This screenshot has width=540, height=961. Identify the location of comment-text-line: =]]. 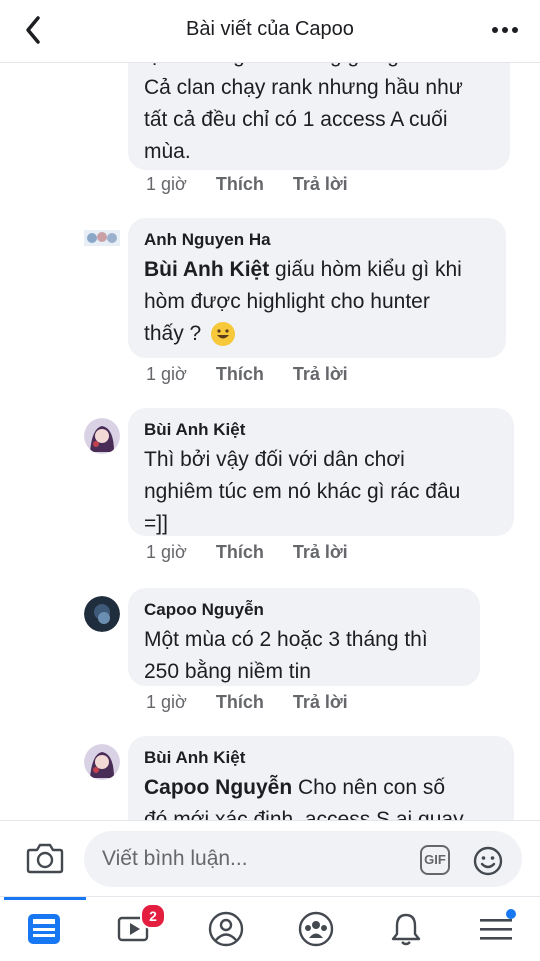
(156, 523).